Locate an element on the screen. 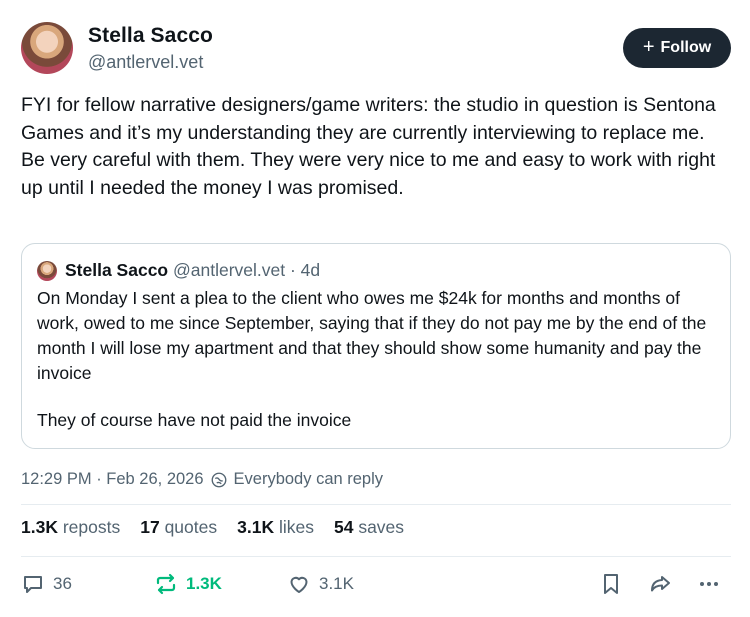 This screenshot has height=617, width=750. follow-button: + Follow is located at coordinates (677, 48).